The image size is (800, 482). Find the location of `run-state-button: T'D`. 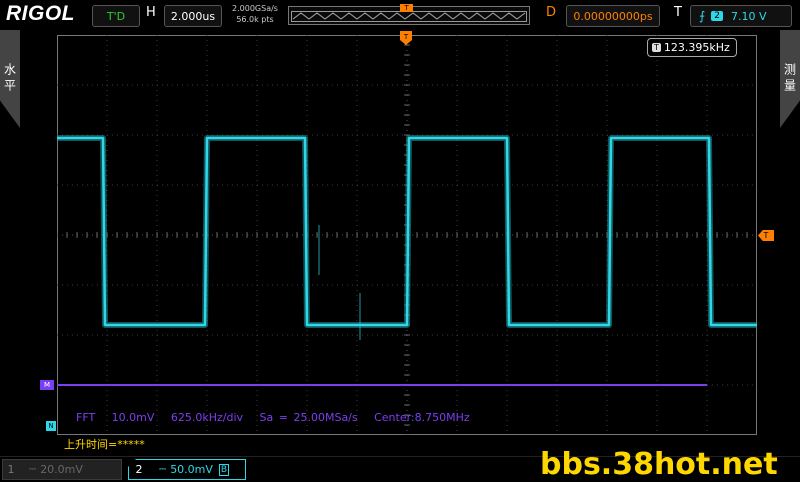

run-state-button: T'D is located at coordinates (116, 16).